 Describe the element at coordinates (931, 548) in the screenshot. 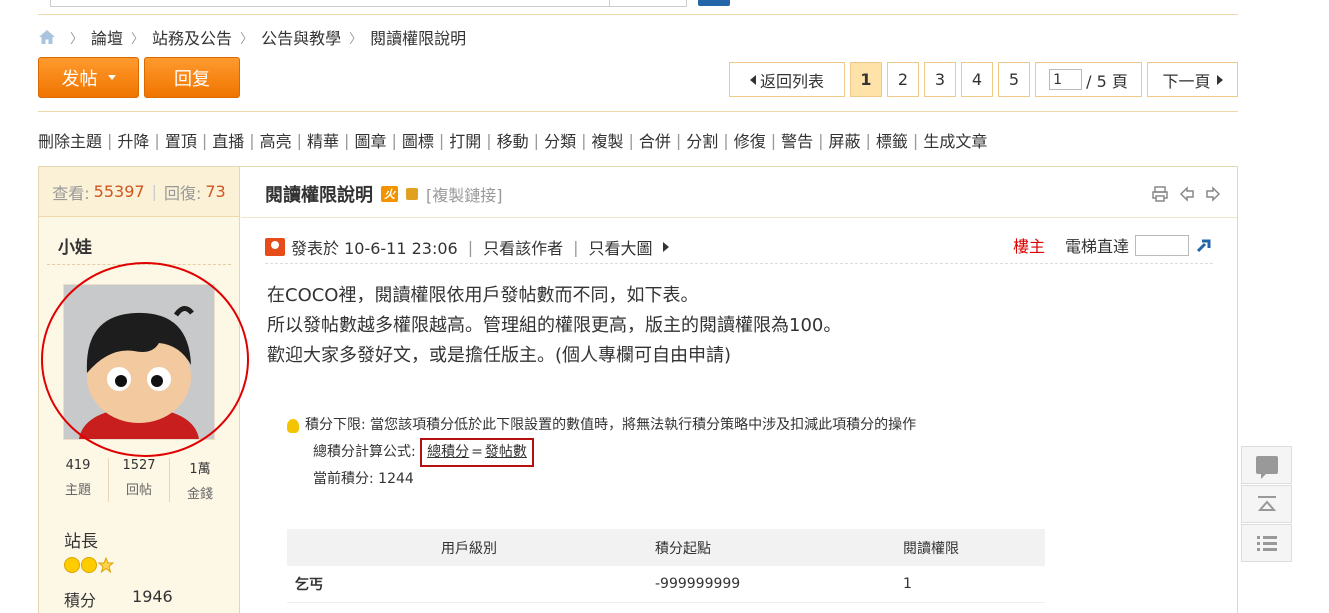

I see `header-permission: 閱讀權限` at that location.